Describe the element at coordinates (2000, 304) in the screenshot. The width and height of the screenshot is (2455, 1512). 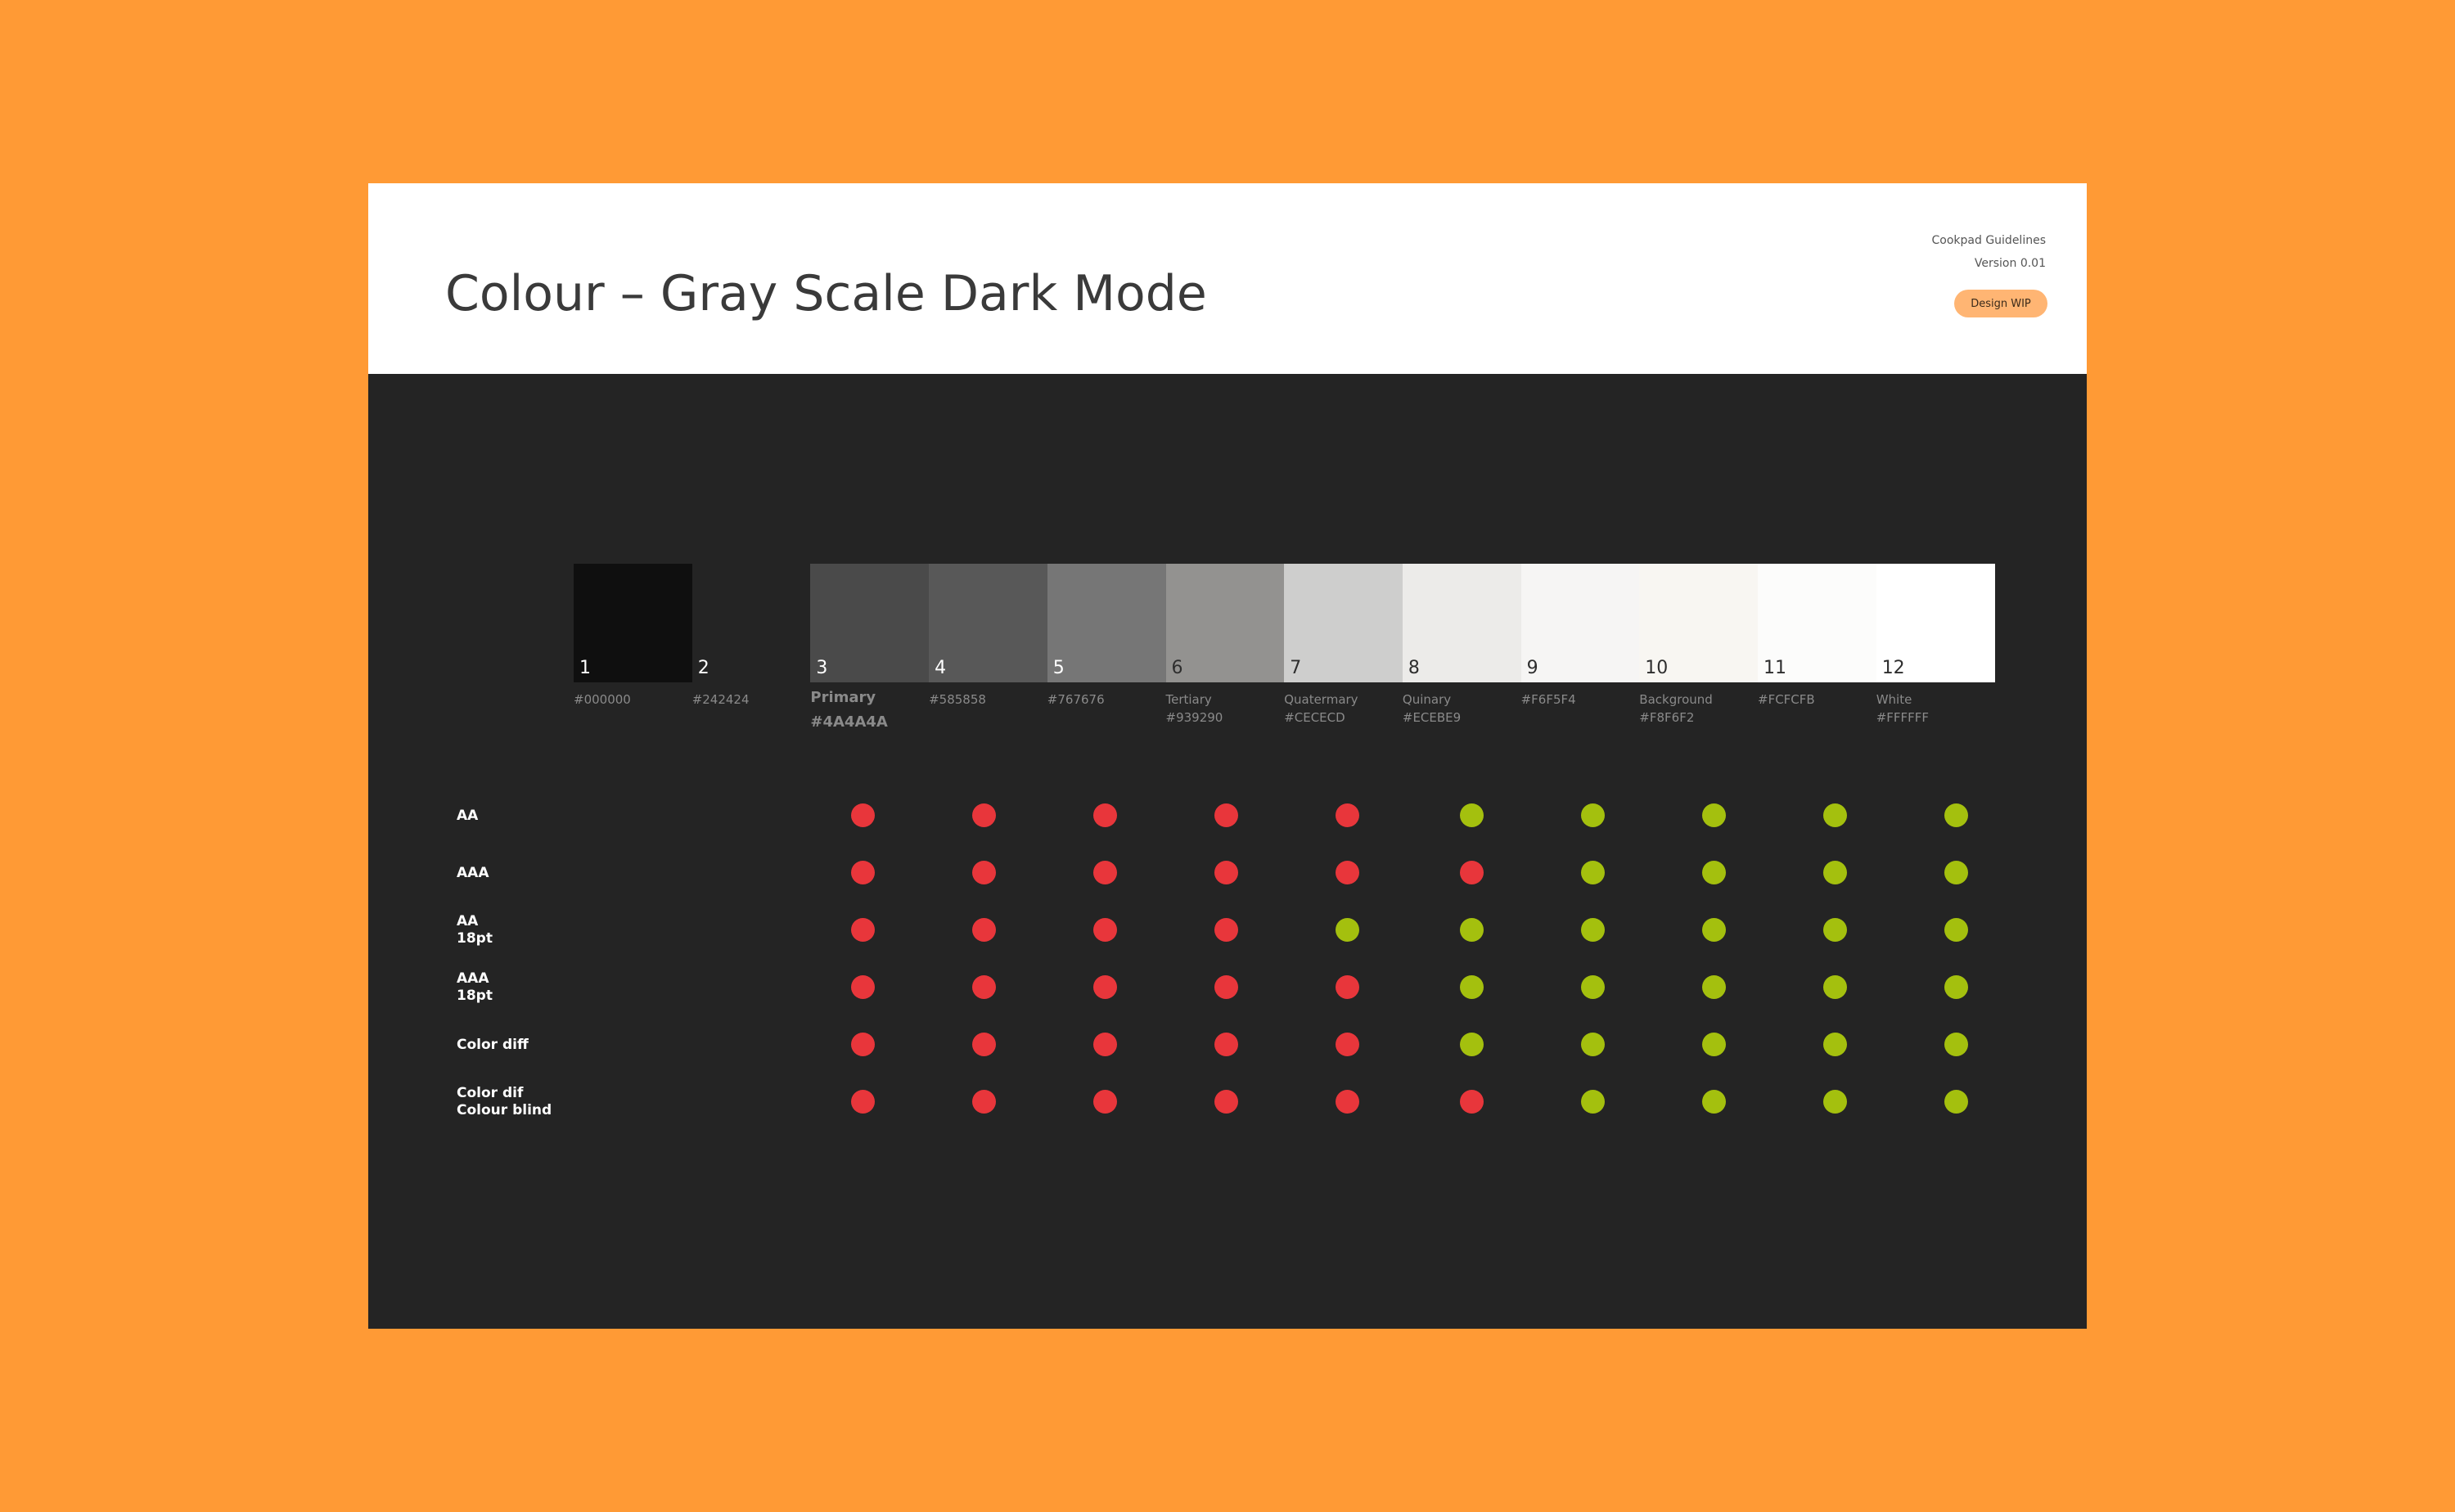
I see `status-badge: Design WIP` at that location.